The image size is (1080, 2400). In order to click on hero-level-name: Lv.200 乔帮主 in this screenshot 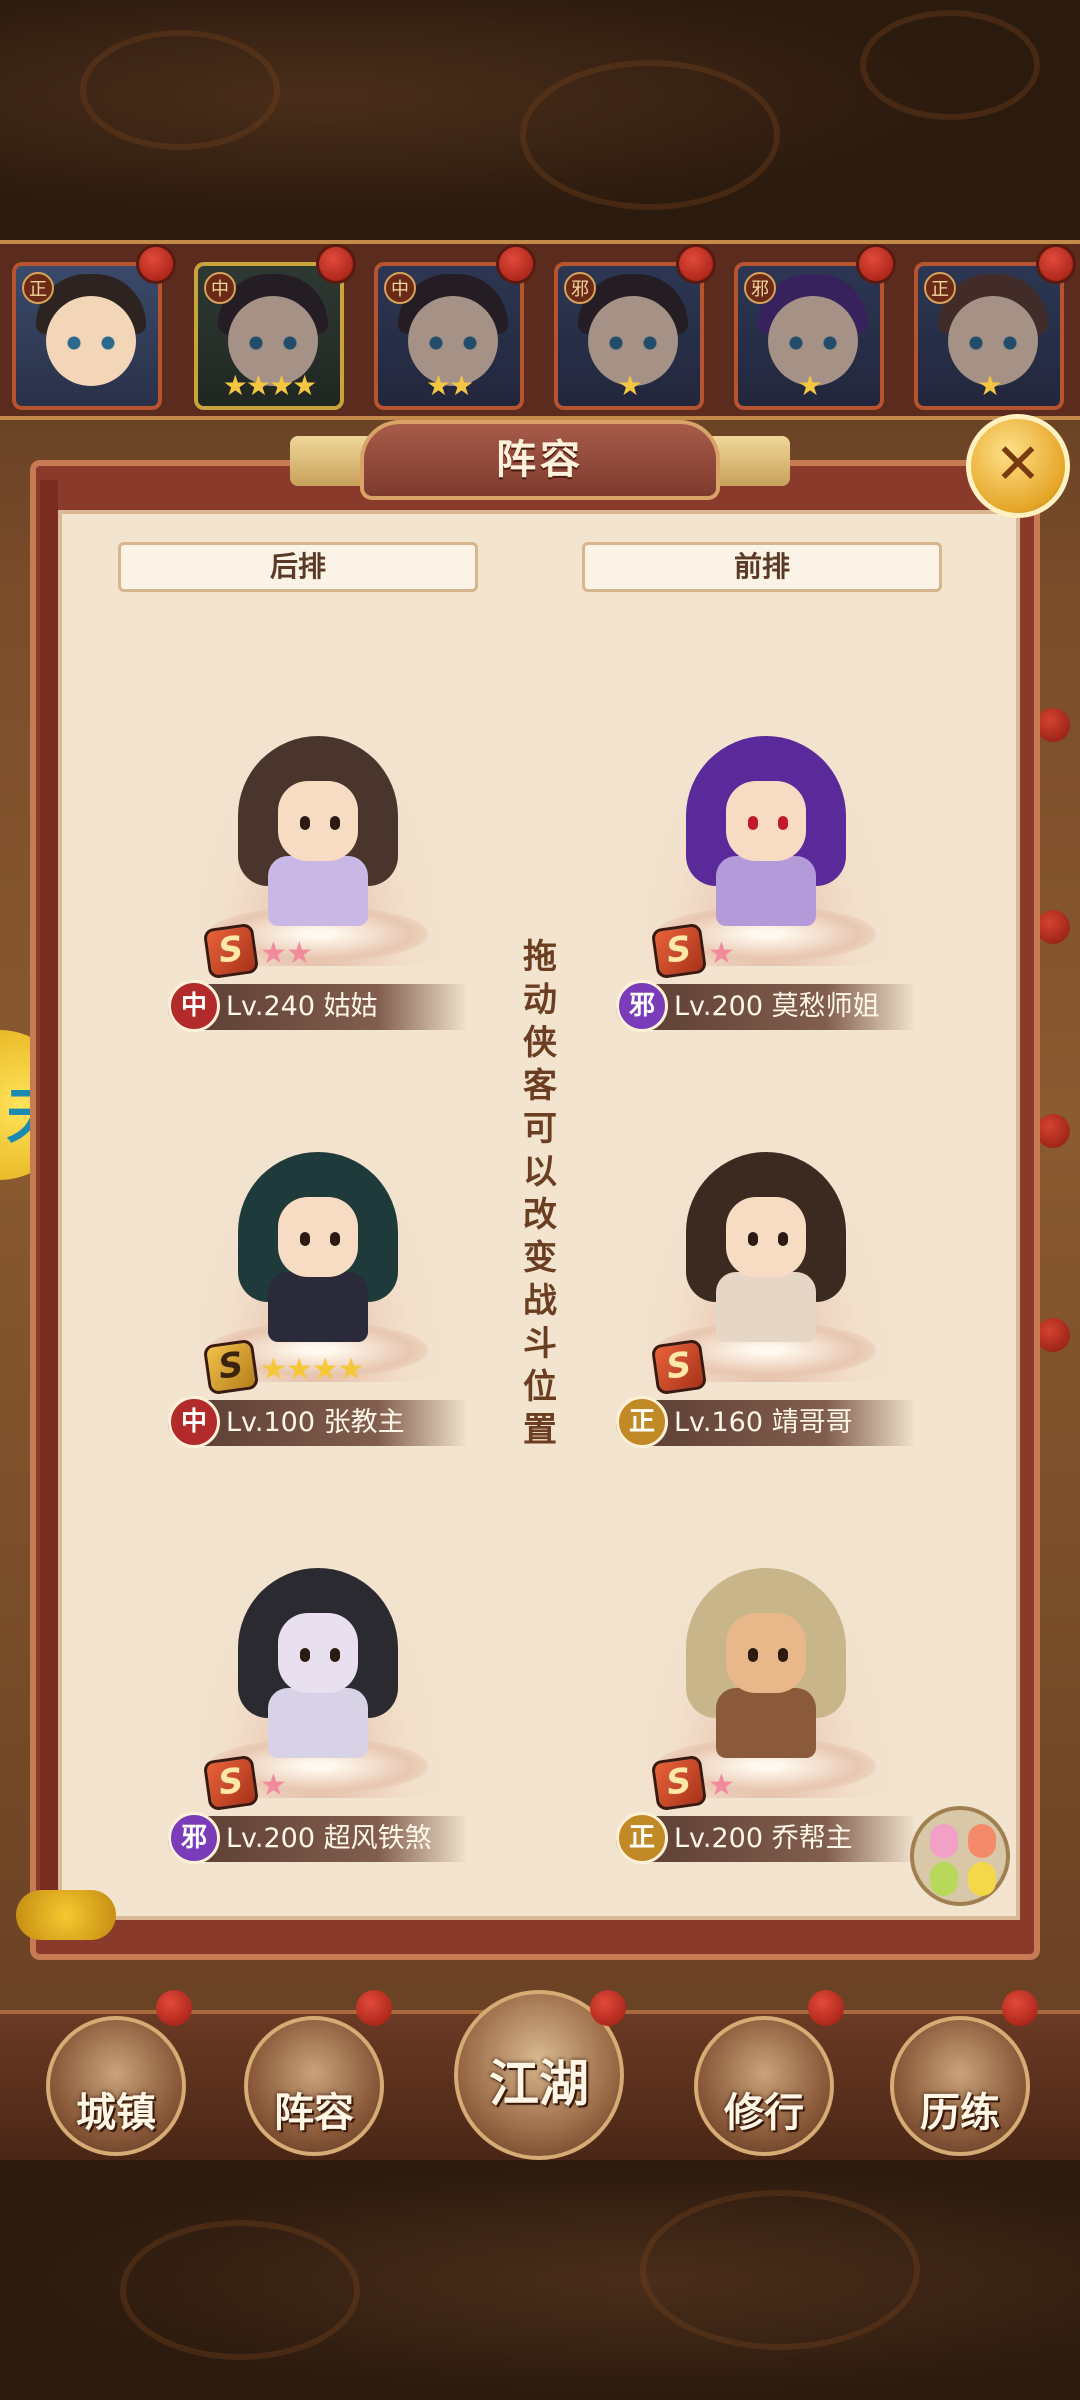, I will do `click(763, 1838)`.